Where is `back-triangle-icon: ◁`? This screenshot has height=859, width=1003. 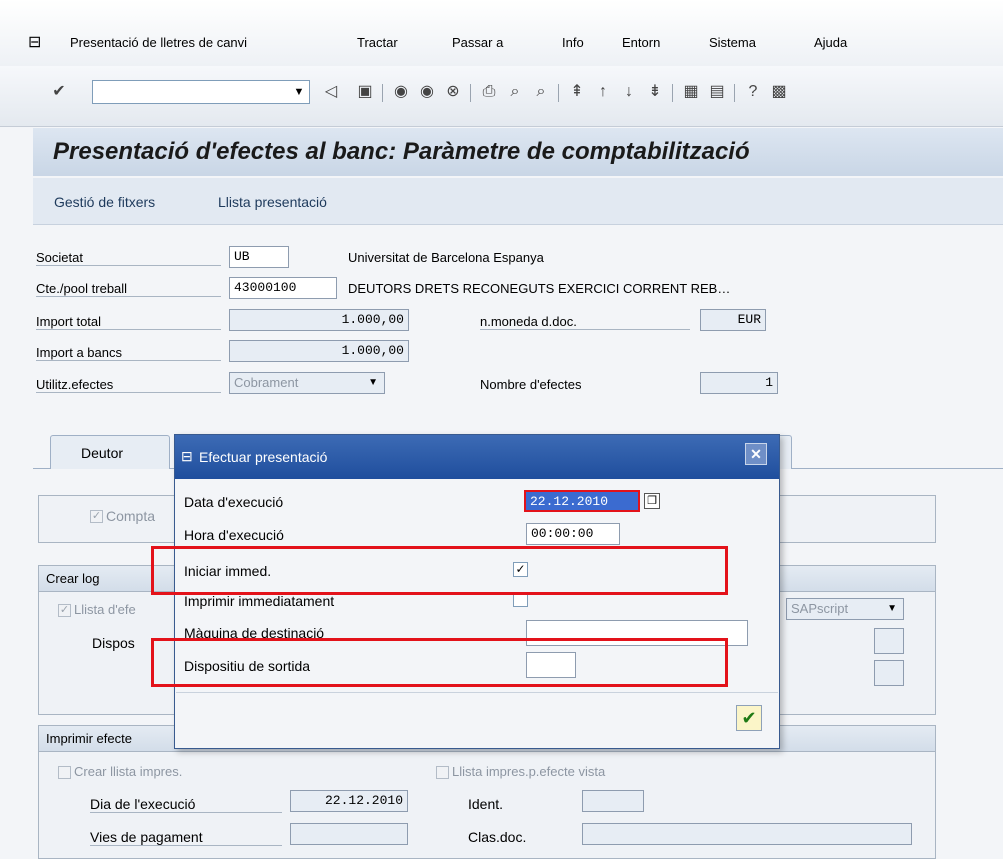
back-triangle-icon: ◁ is located at coordinates (331, 92).